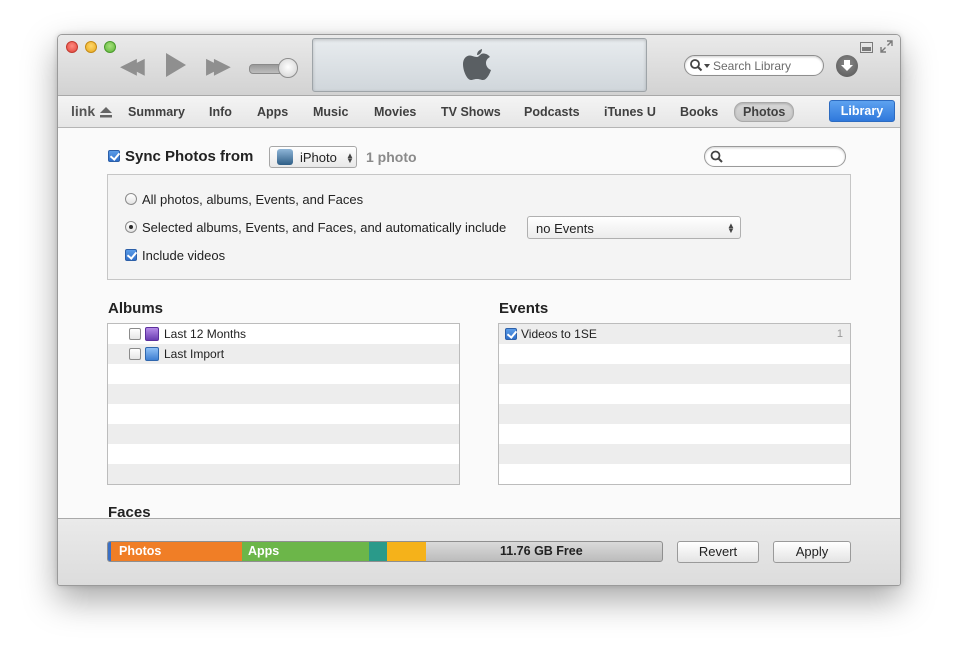 This screenshot has height=664, width=956. What do you see at coordinates (378, 551) in the screenshot?
I see `capacity-segment-teal` at bounding box center [378, 551].